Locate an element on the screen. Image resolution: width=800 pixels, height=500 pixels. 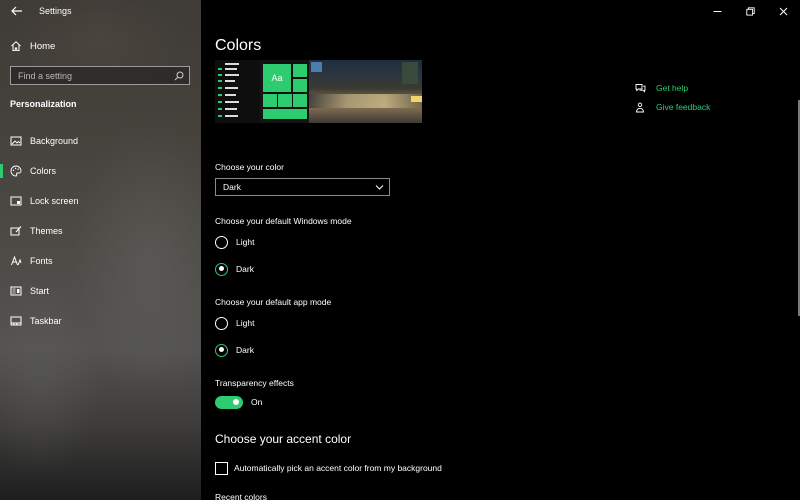
sidebar-item-lock-screen: Lock screen is located at coordinates (100, 201).